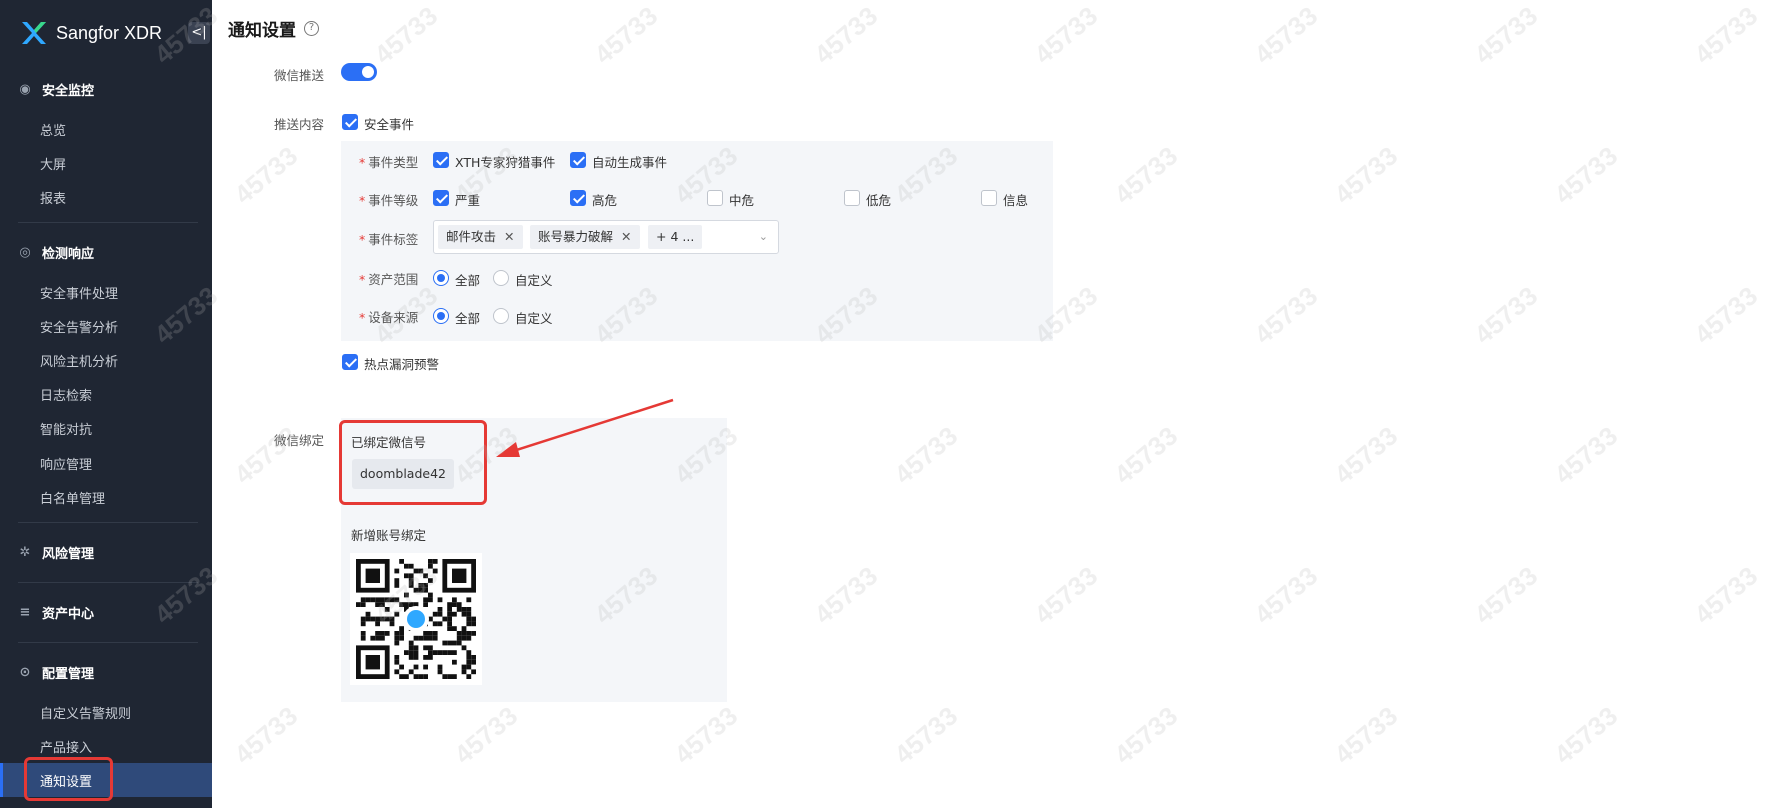  Describe the element at coordinates (68, 554) in the screenshot. I see `group-label: 风险管理` at that location.